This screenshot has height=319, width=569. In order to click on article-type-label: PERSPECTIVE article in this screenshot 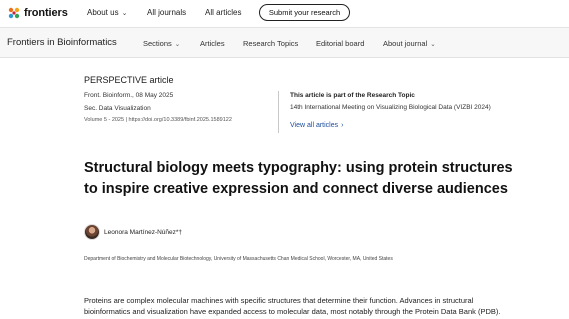, I will do `click(129, 80)`.